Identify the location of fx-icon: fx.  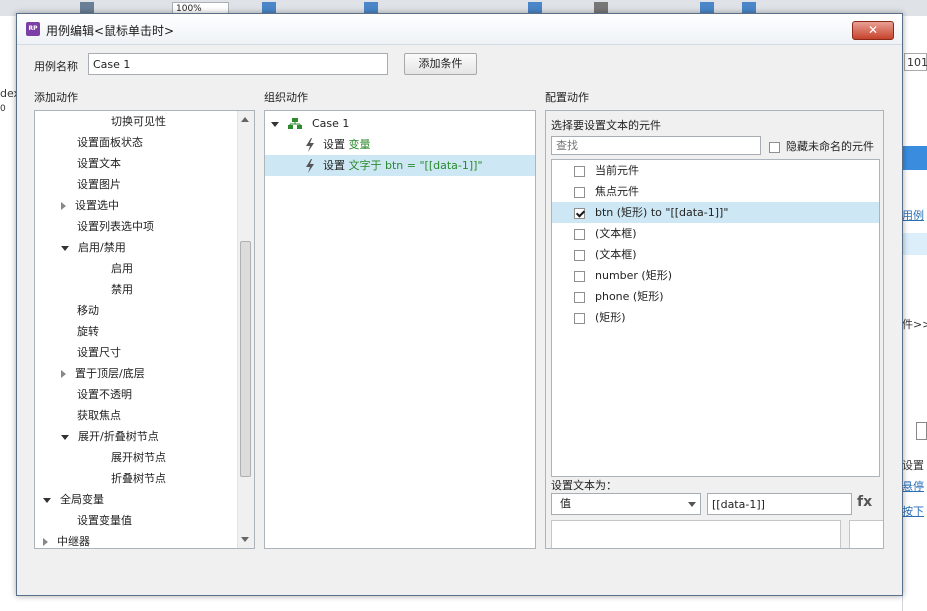
(864, 502).